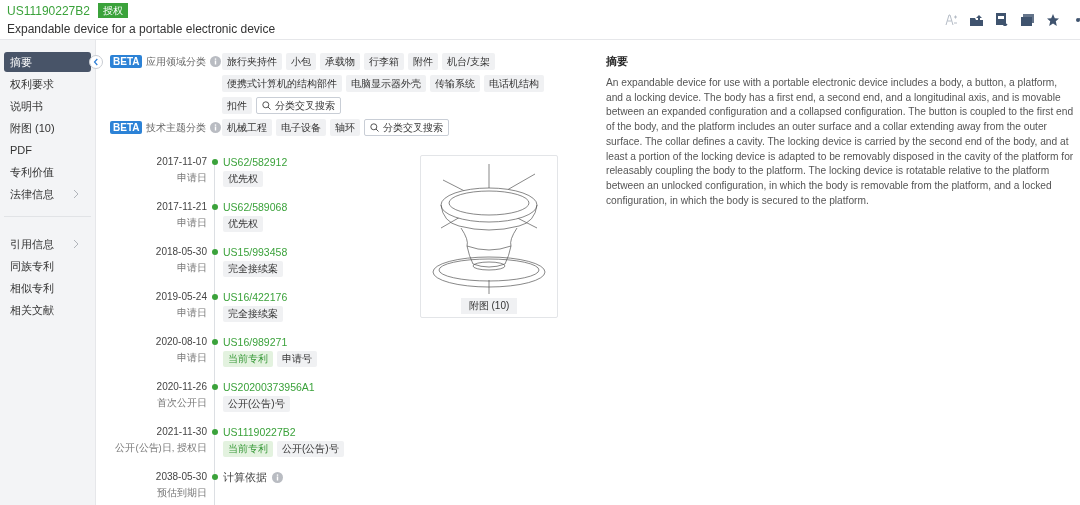  What do you see at coordinates (340, 61) in the screenshot?
I see `classification-tag: 承载物` at bounding box center [340, 61].